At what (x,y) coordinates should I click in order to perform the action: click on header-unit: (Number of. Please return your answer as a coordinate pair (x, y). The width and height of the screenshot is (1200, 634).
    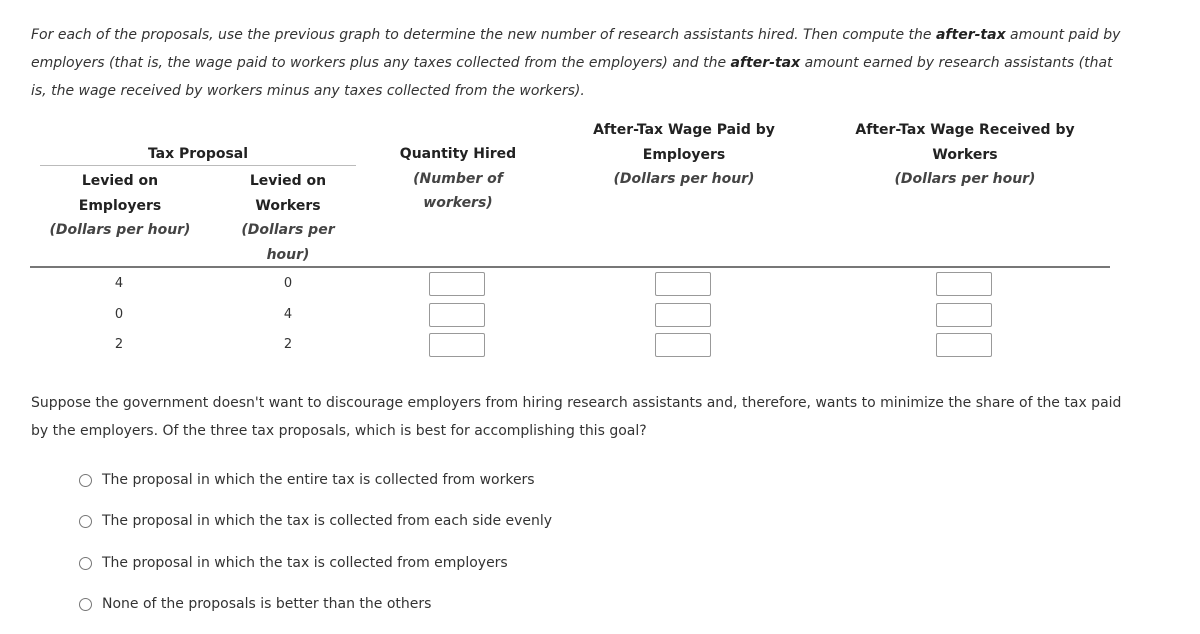
    Looking at the image, I should click on (458, 178).